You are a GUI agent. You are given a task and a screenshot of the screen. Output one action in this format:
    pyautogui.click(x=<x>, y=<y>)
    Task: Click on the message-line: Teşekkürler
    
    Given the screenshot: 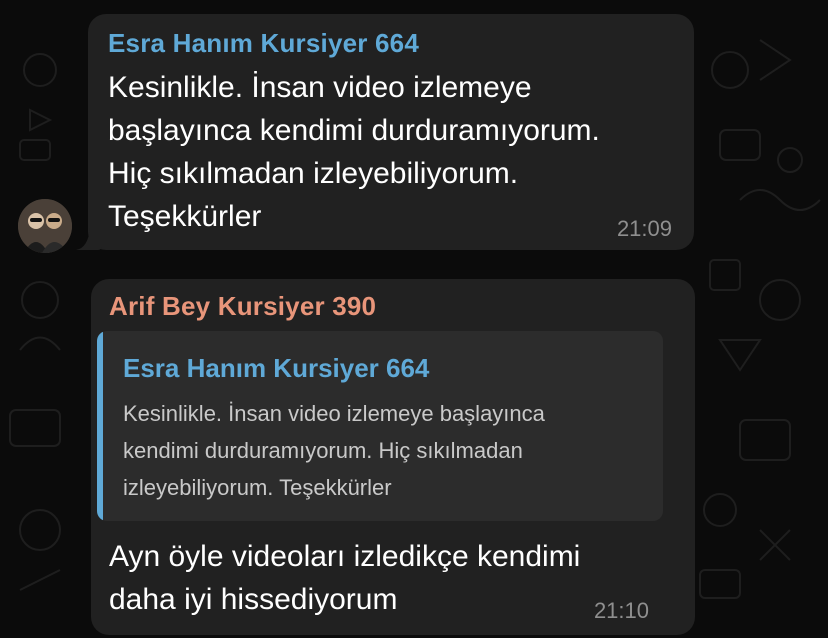 What is the action you would take?
    pyautogui.click(x=185, y=216)
    